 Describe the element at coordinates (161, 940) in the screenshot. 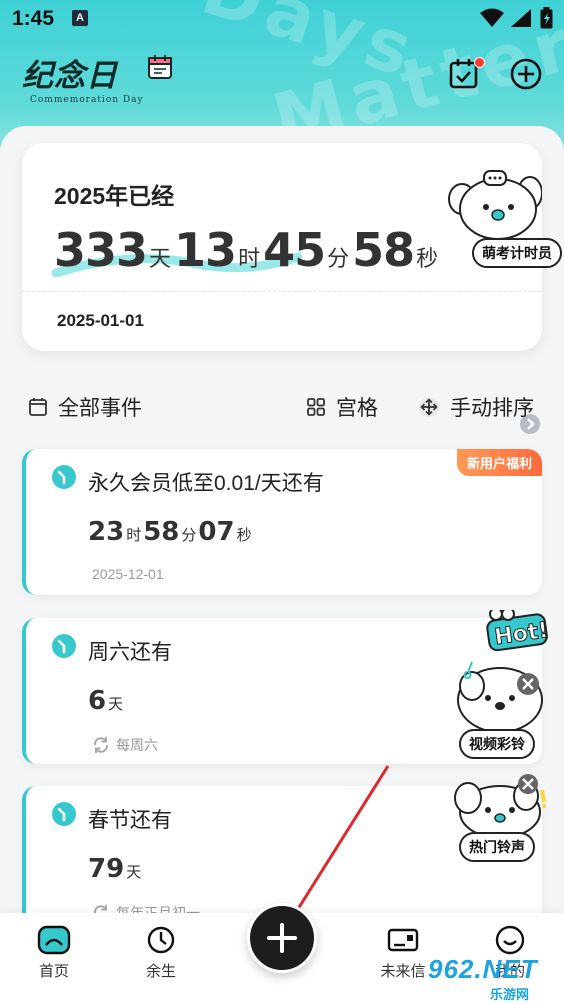

I see `timer-icon` at that location.